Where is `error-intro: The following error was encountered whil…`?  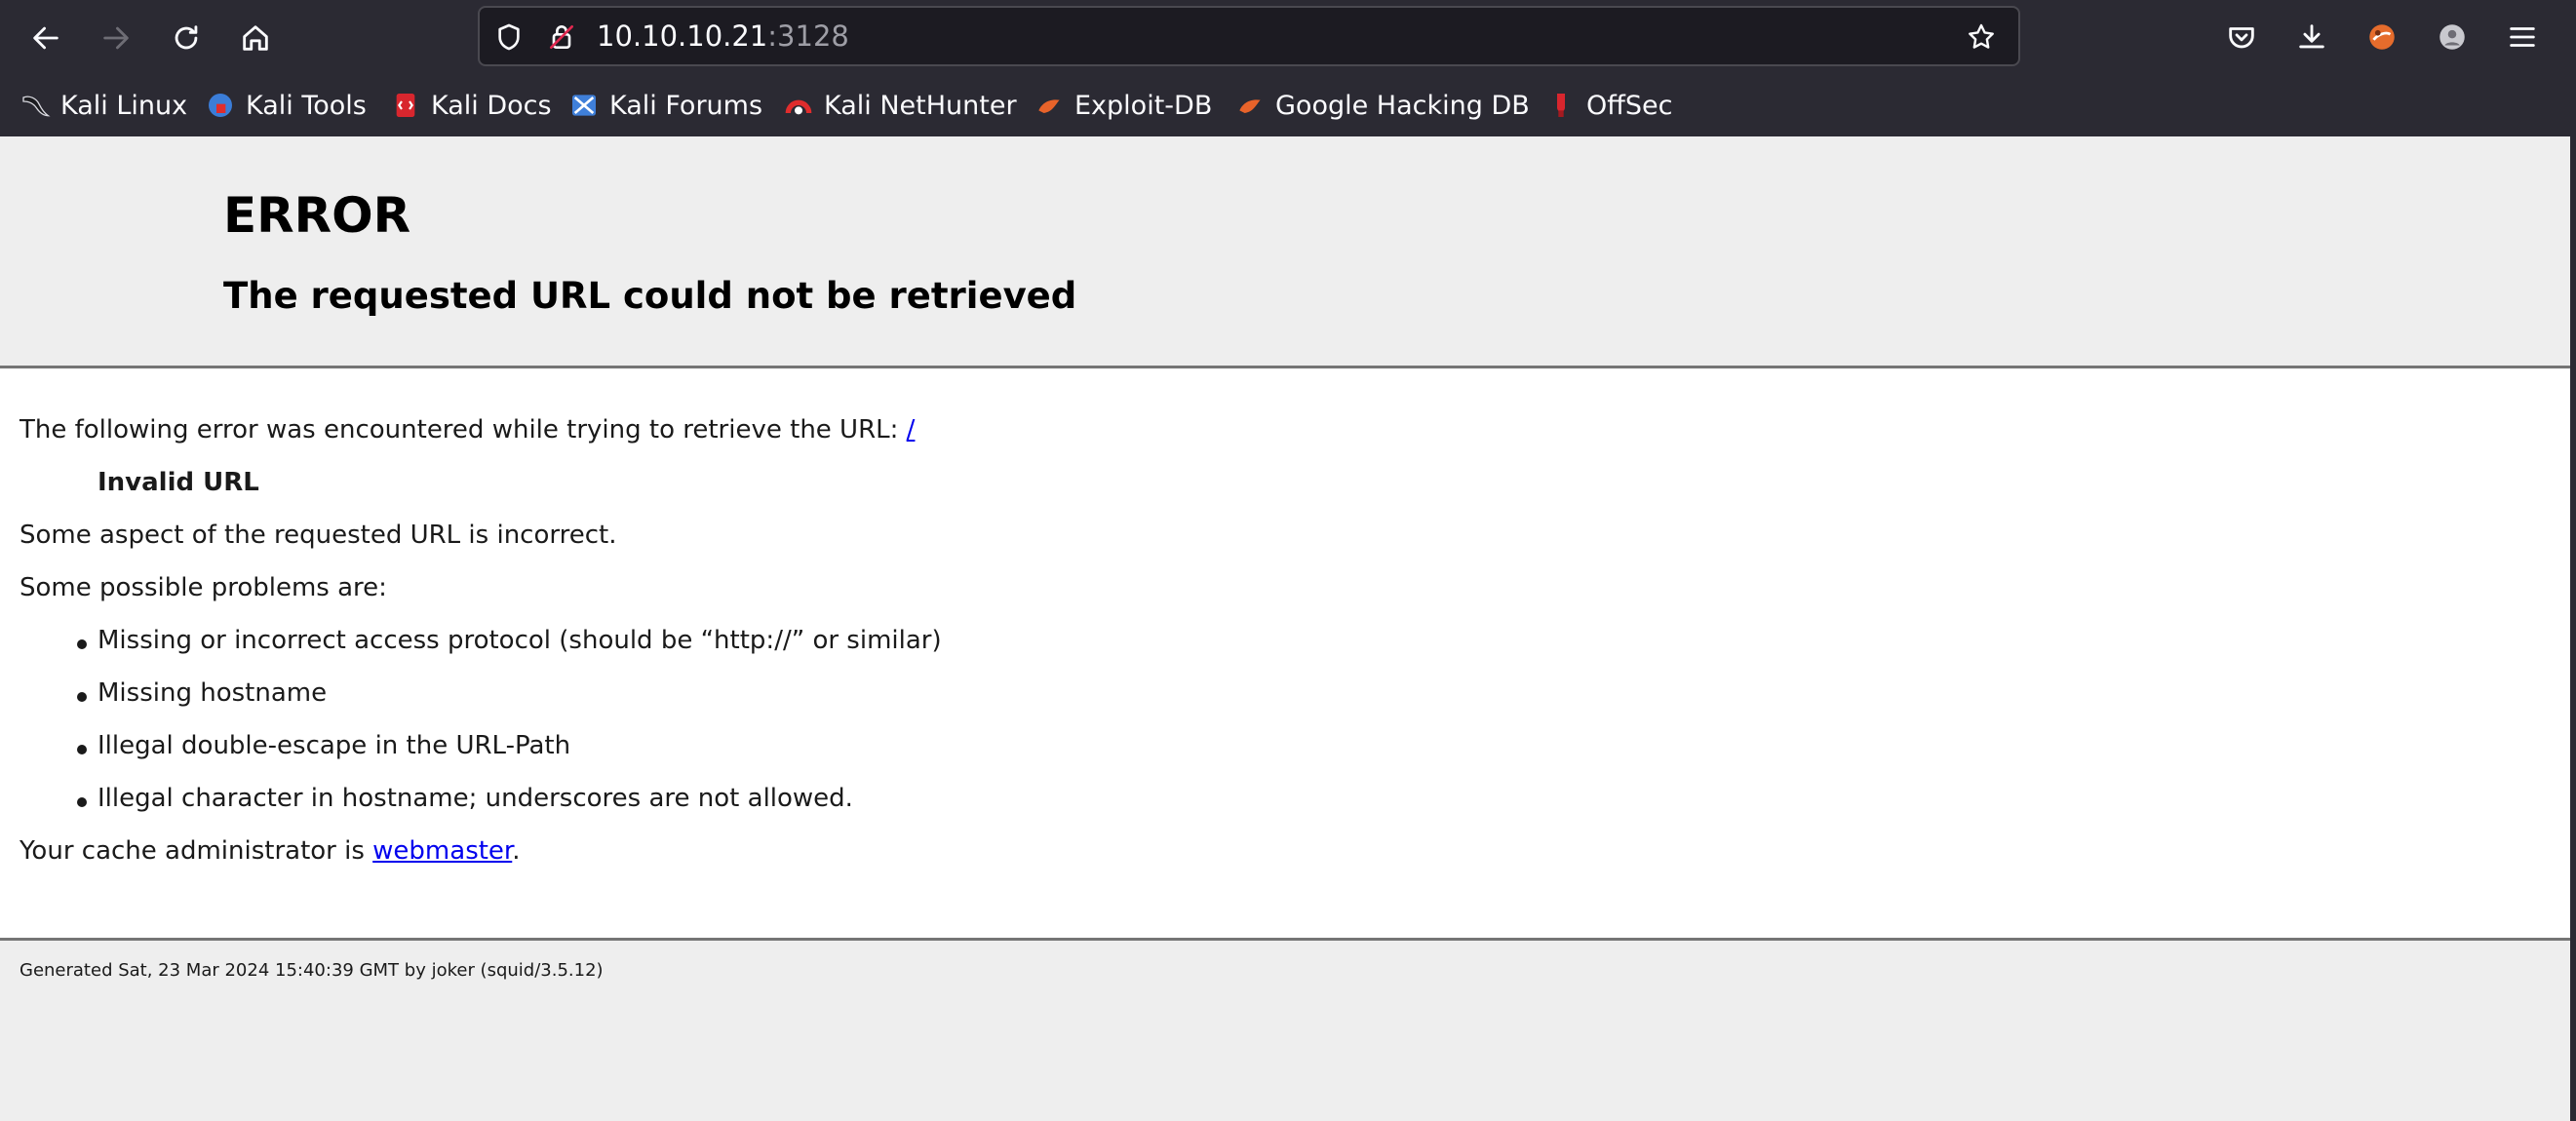
error-intro: The following error was encountered whil… is located at coordinates (467, 430).